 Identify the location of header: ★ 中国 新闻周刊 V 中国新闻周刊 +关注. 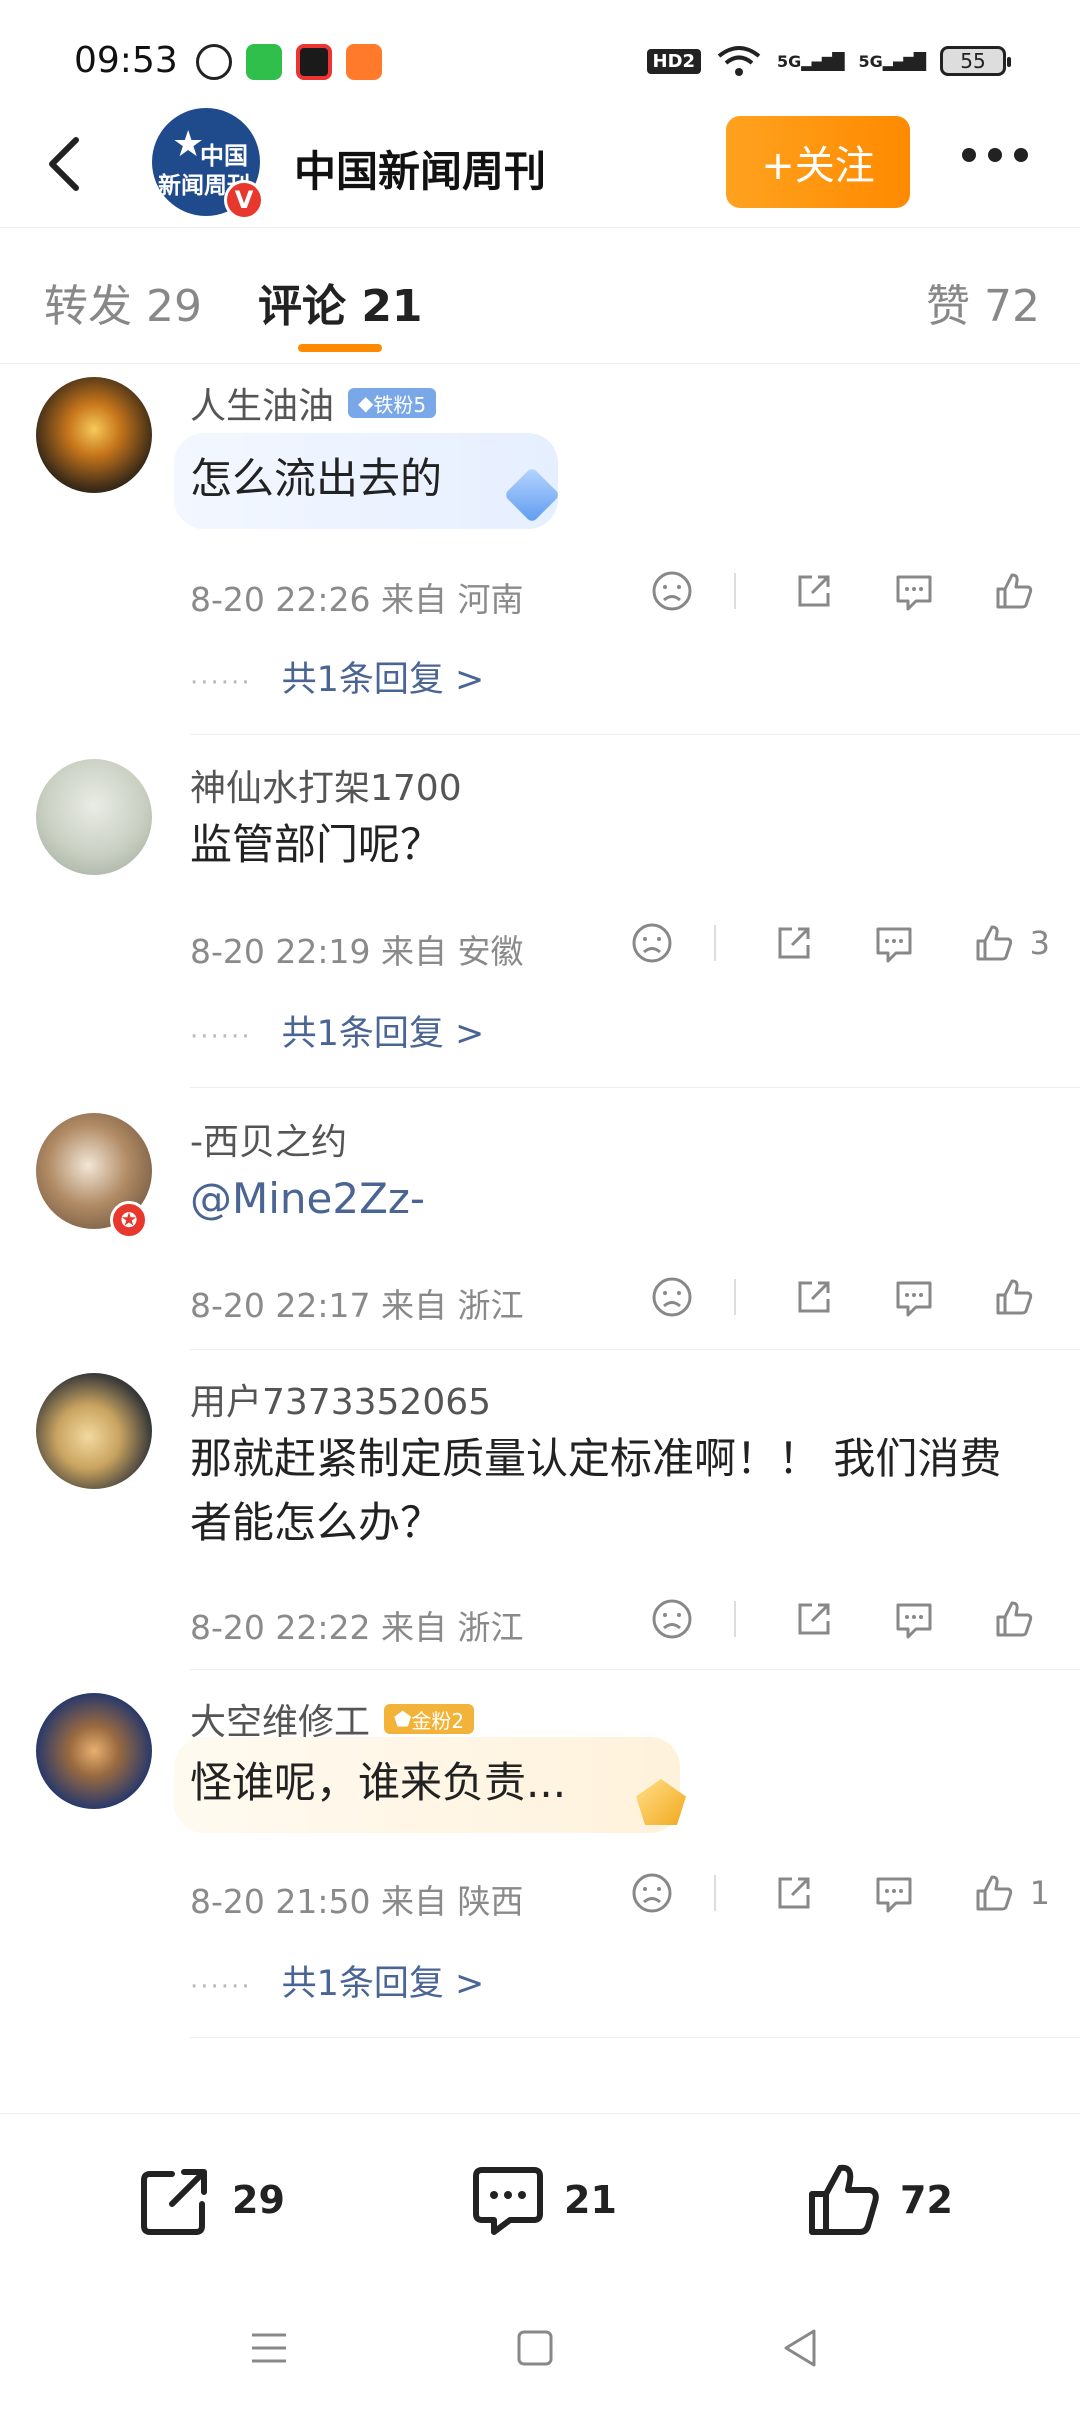
(540, 164).